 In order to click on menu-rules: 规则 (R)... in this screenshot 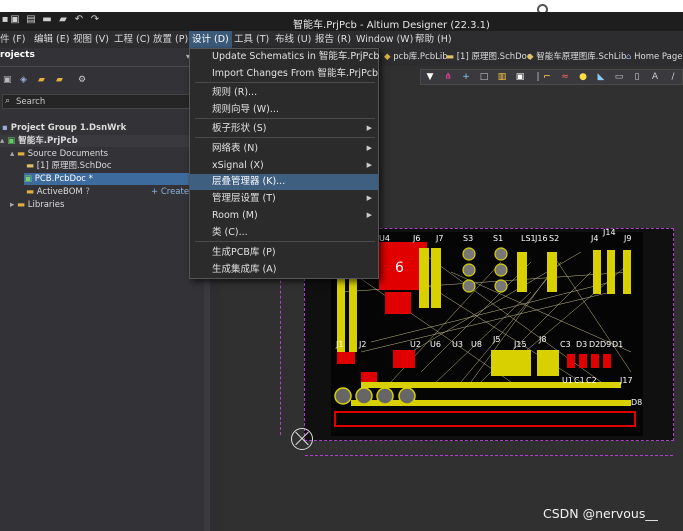, I will do `click(284, 92)`.